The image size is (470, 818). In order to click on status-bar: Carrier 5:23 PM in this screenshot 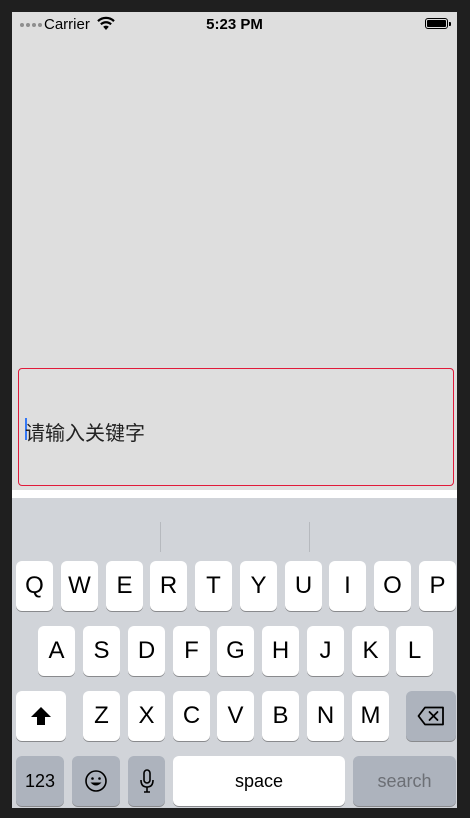, I will do `click(234, 25)`.